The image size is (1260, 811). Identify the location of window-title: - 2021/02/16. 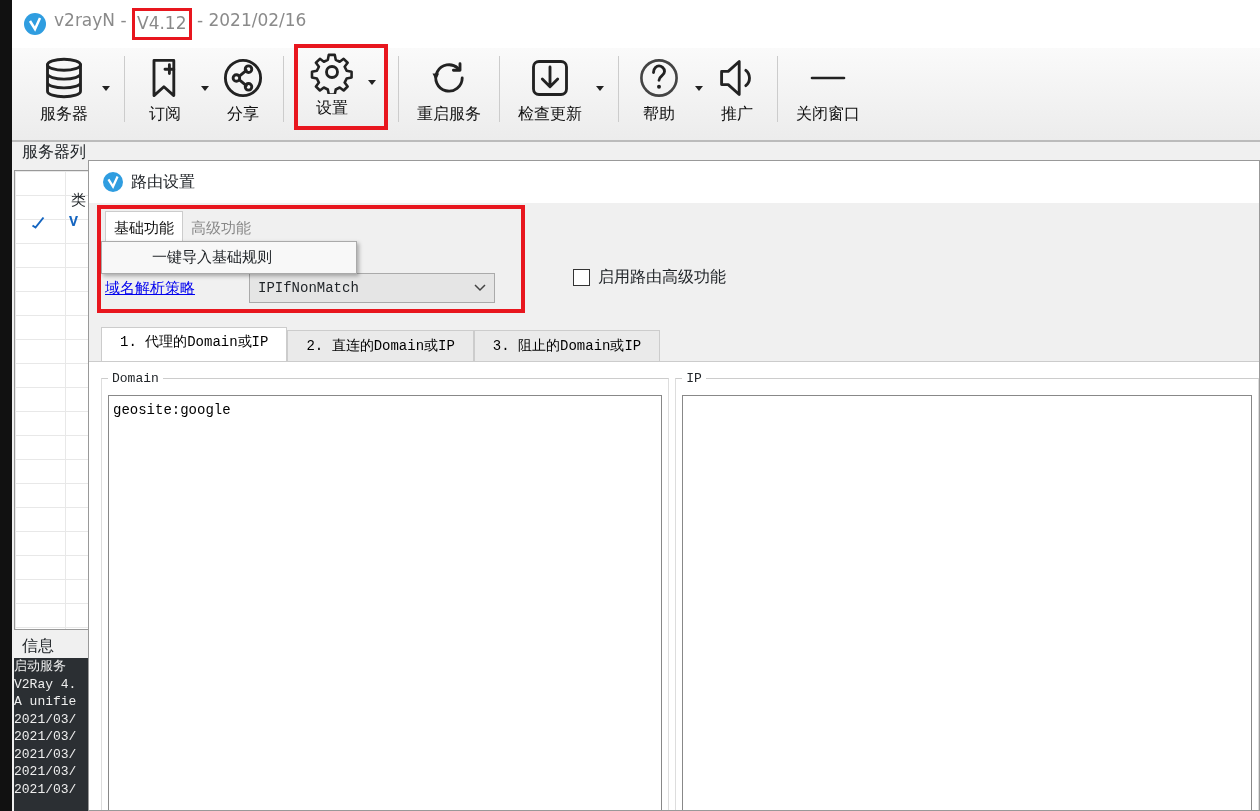
(251, 21).